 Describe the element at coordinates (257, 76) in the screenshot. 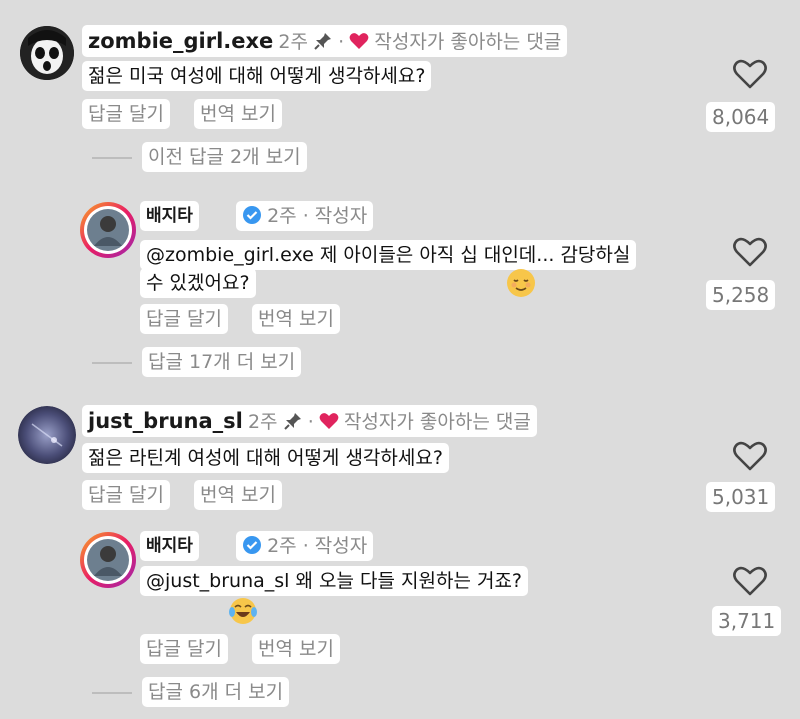

I see `comment-text: 젊은 미국 여성에 대해 어떻게 생각하세요?` at that location.